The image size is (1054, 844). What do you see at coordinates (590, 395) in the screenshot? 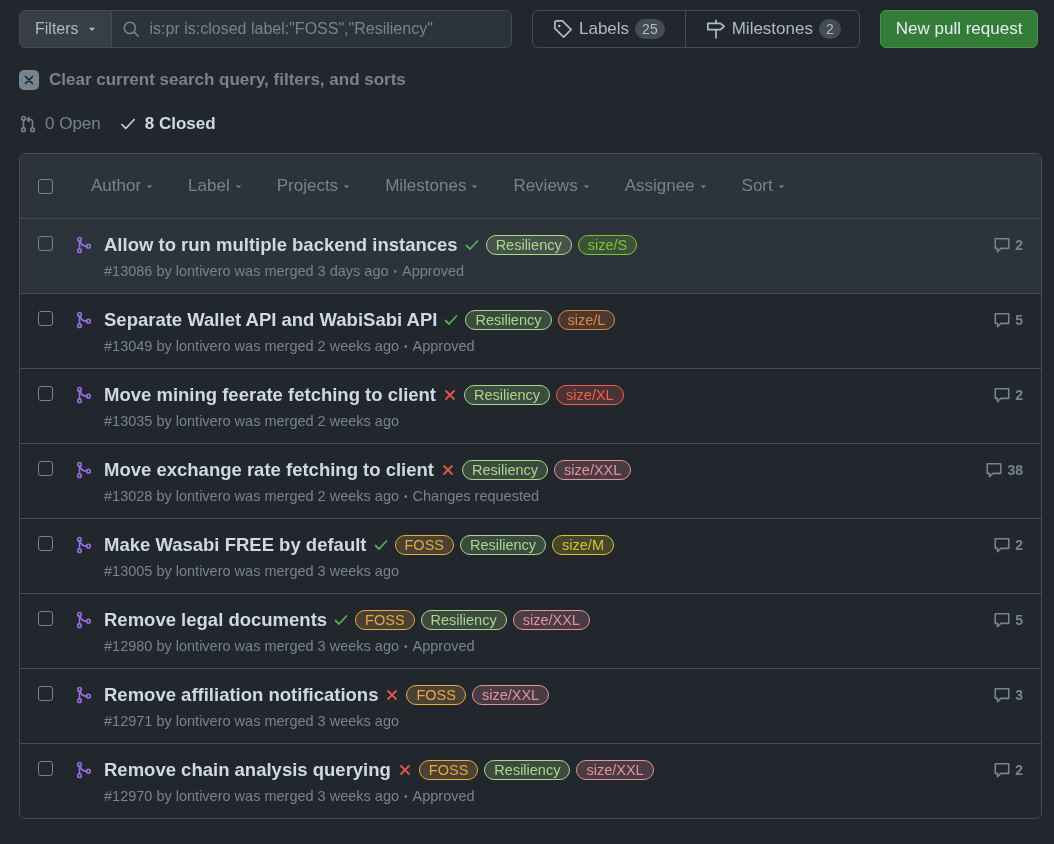
I see `label-tag: size/XL` at bounding box center [590, 395].